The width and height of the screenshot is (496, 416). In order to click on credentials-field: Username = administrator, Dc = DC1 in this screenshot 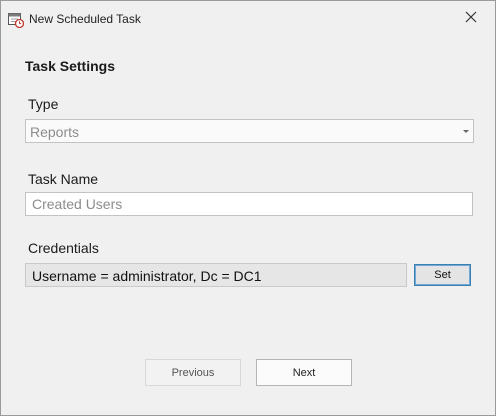, I will do `click(216, 275)`.